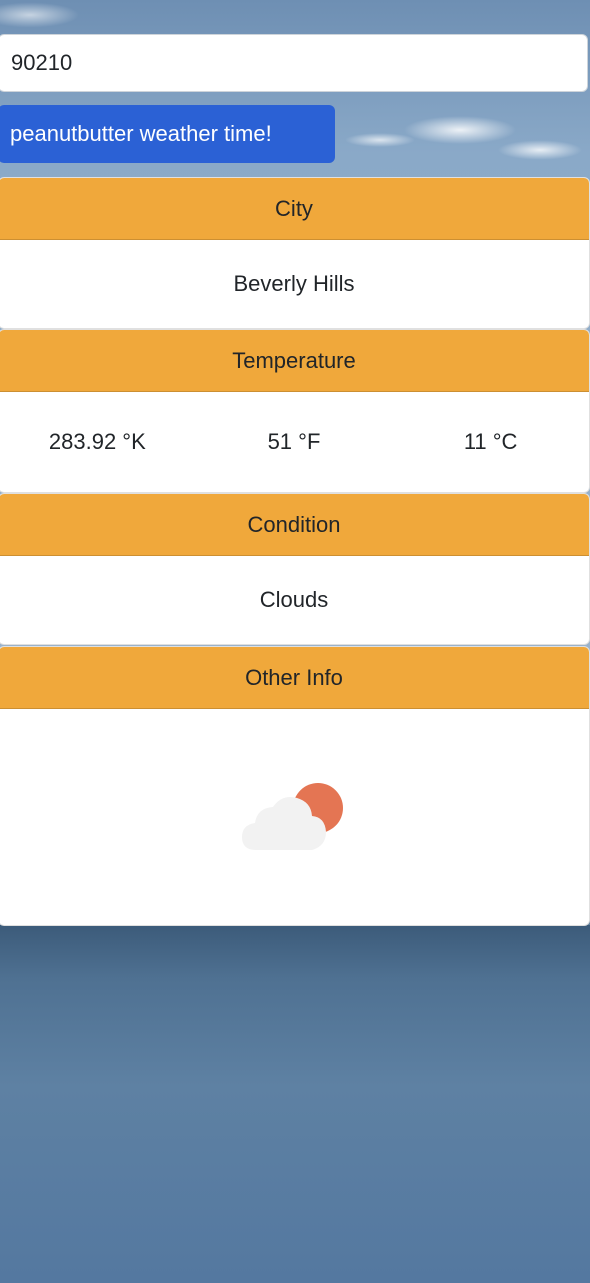 The width and height of the screenshot is (590, 1283). What do you see at coordinates (97, 441) in the screenshot?
I see `temperature-kelvin: 283.92 °K` at bounding box center [97, 441].